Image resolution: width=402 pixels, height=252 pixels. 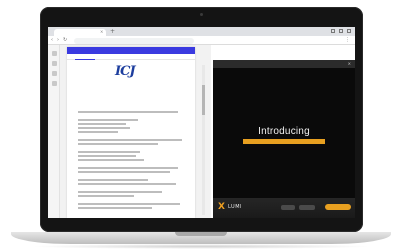 I want to click on laptop-shadow, so click(x=201, y=246).